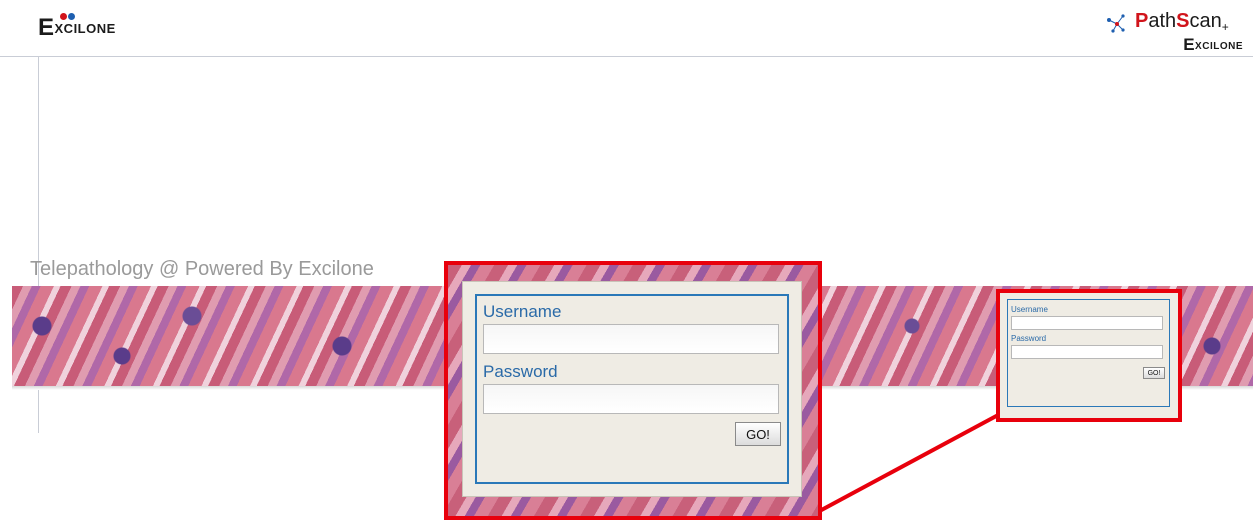  Describe the element at coordinates (631, 339) in the screenshot. I see `username-input` at that location.